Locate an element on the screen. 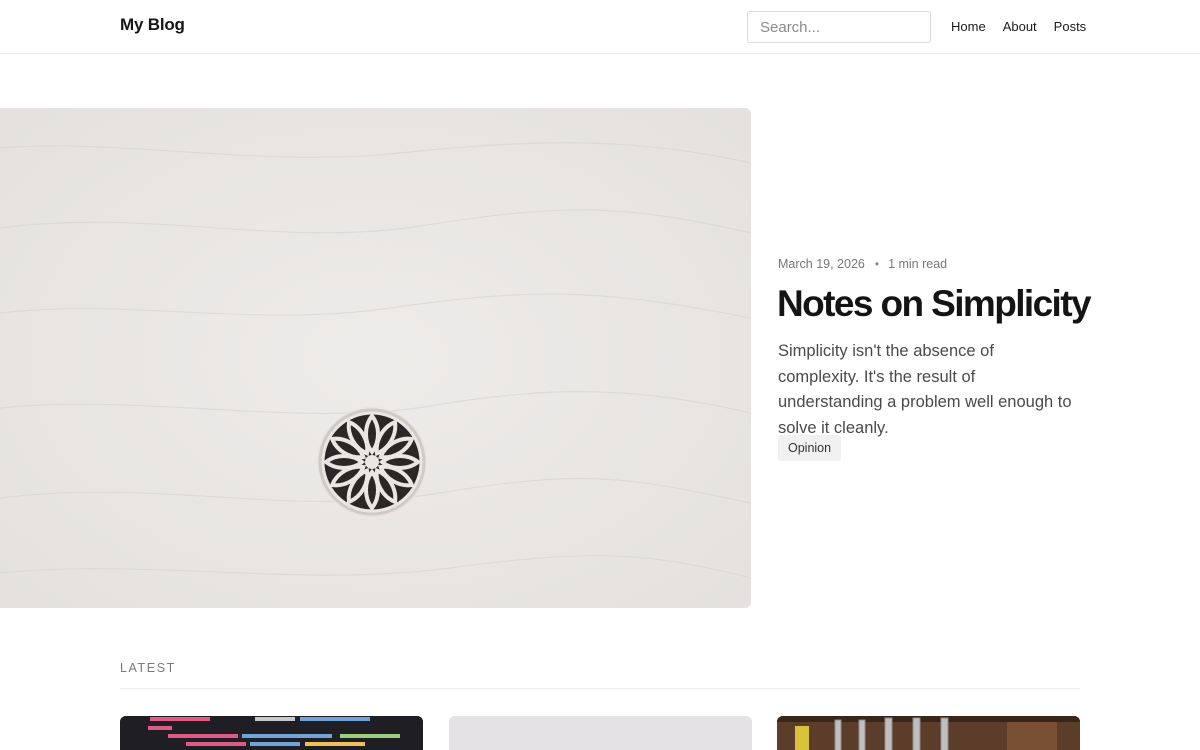 The image size is (1200, 750). post-meta: March 19, 2026 • 1 min read is located at coordinates (862, 264).